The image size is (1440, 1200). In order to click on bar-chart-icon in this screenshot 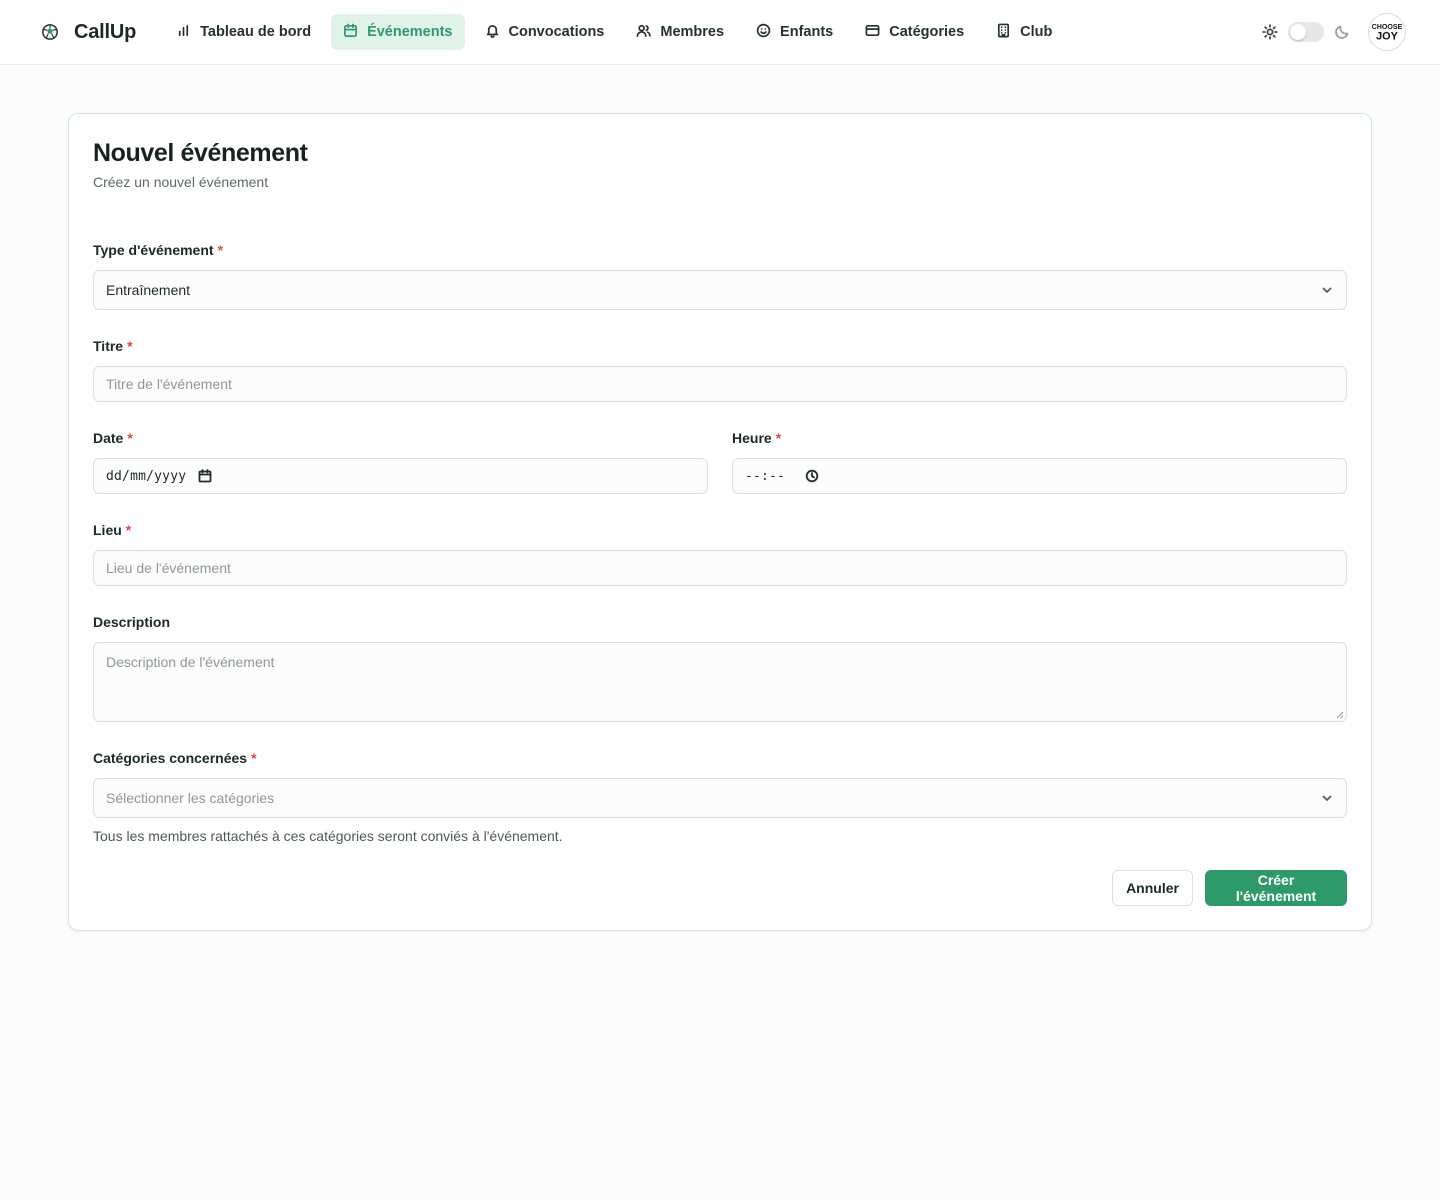, I will do `click(183, 32)`.